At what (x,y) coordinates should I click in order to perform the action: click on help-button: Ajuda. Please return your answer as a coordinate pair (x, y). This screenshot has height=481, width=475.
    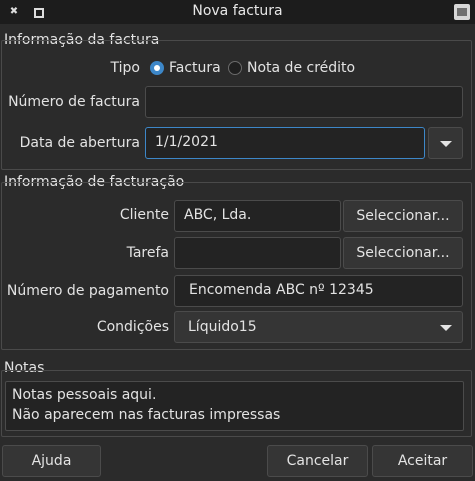
    Looking at the image, I should click on (51, 461).